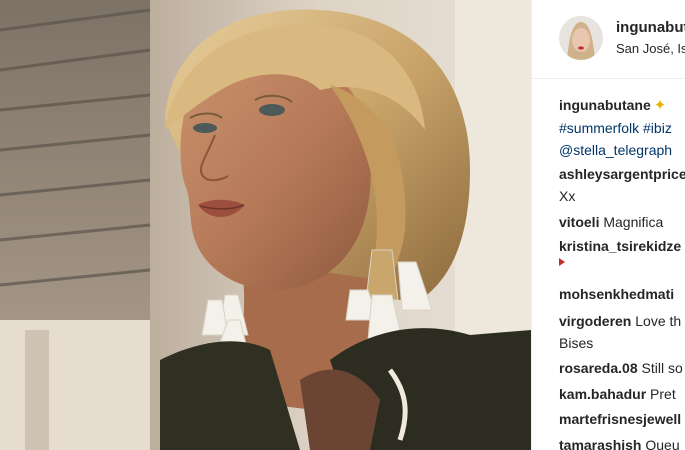 Image resolution: width=685 pixels, height=450 pixels. Describe the element at coordinates (663, 394) in the screenshot. I see `comment-text: Pret` at that location.